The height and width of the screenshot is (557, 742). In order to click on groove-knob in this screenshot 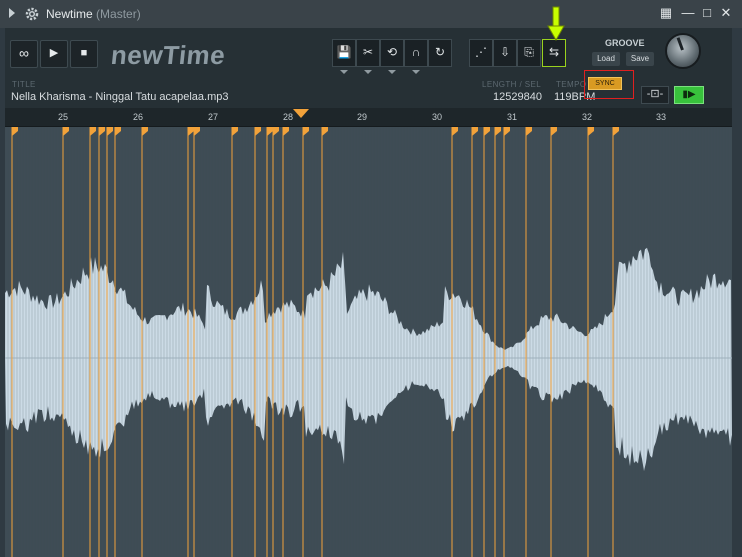, I will do `click(683, 51)`.